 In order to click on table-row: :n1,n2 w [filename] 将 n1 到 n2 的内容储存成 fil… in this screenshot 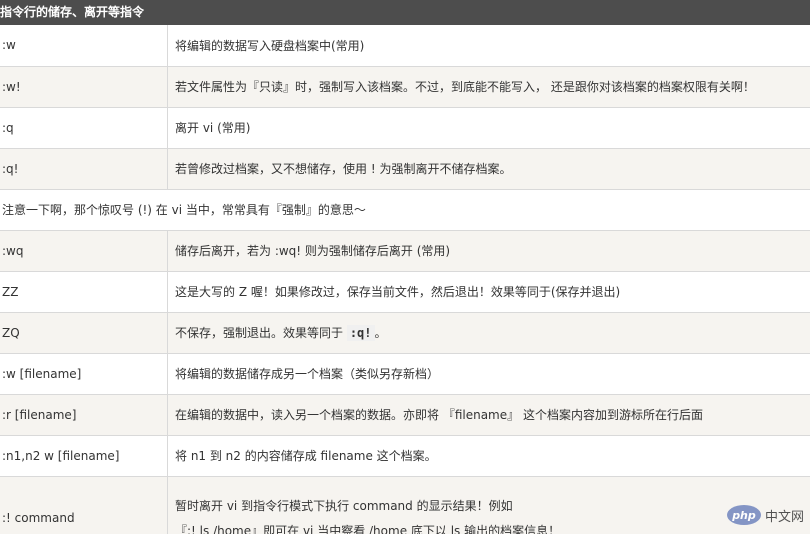, I will do `click(405, 456)`.